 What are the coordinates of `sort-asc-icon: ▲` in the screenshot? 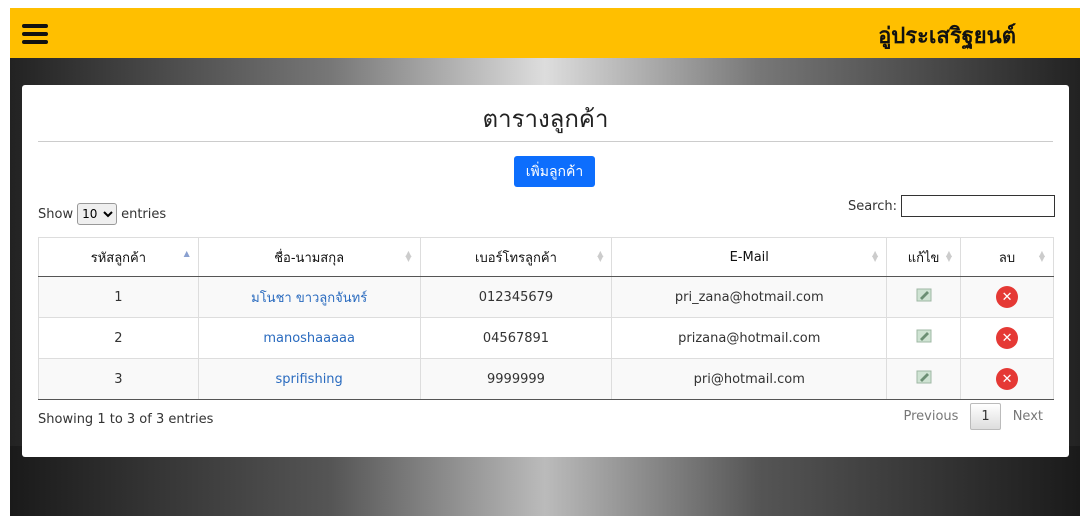 It's located at (186, 253).